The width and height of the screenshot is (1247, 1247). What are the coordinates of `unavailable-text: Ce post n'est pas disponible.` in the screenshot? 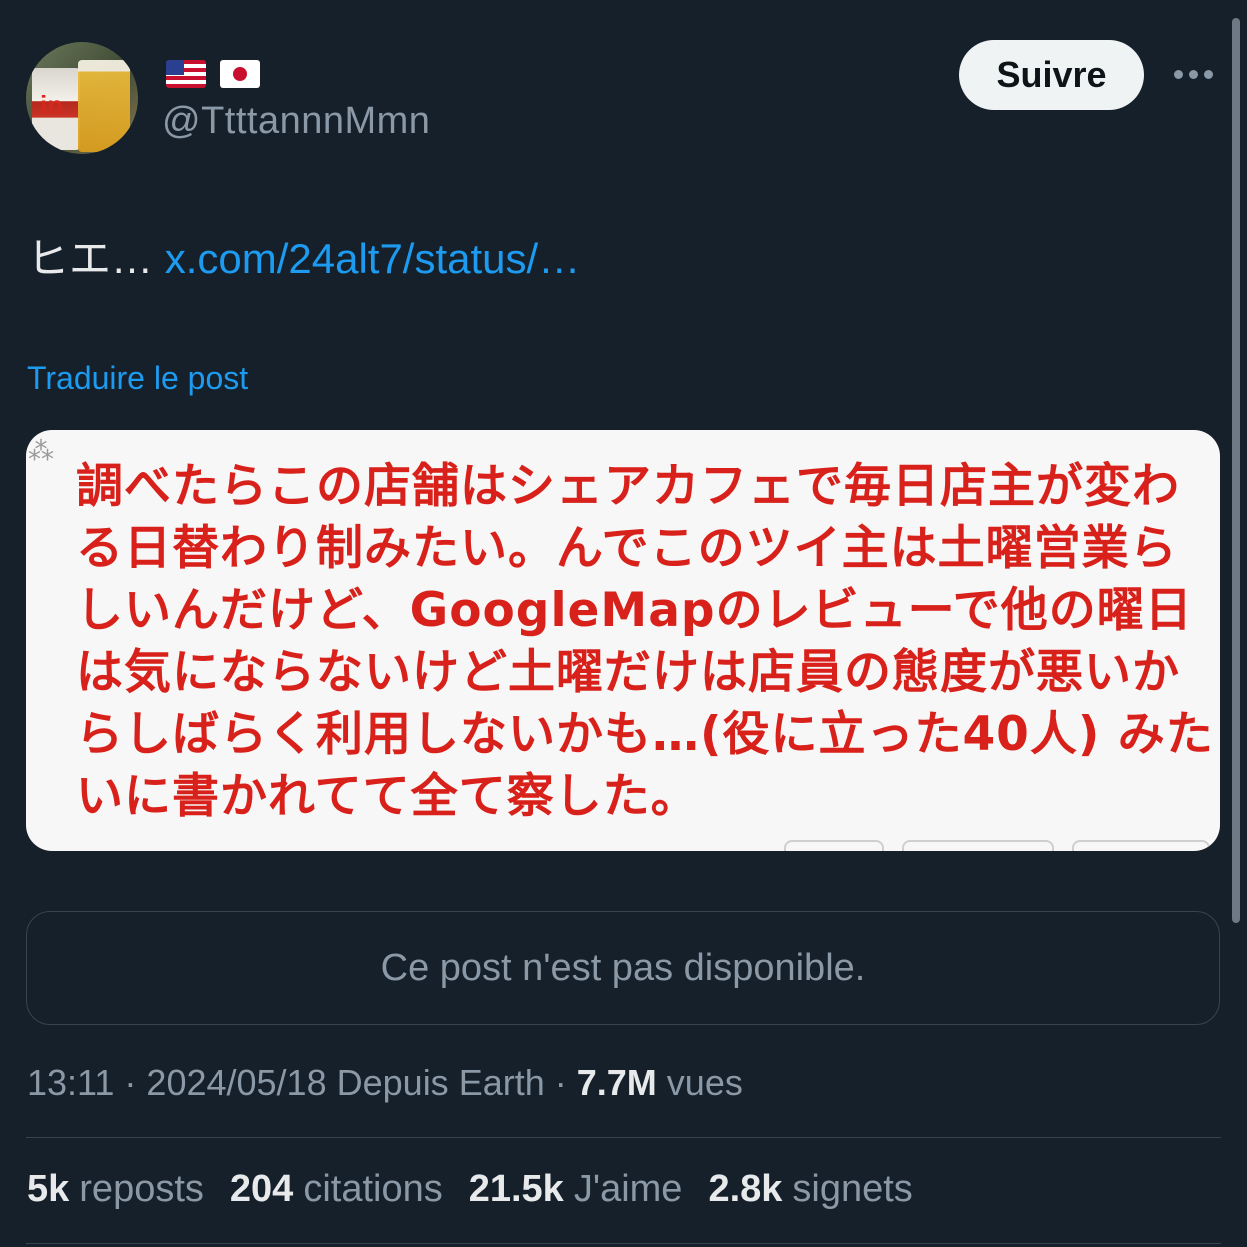 It's located at (623, 967).